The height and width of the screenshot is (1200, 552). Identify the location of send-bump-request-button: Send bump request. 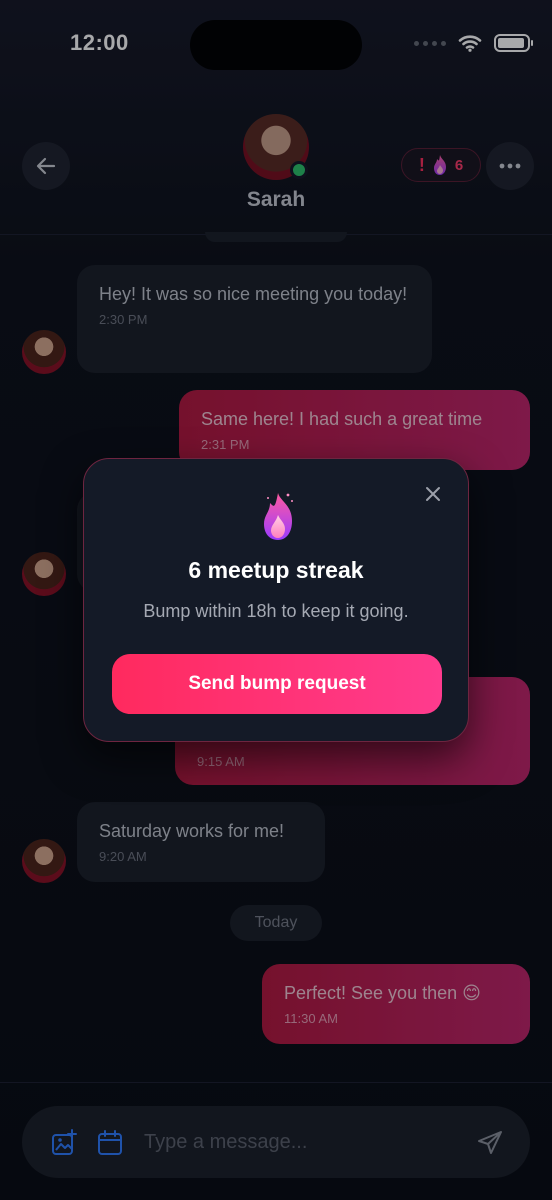
(277, 684).